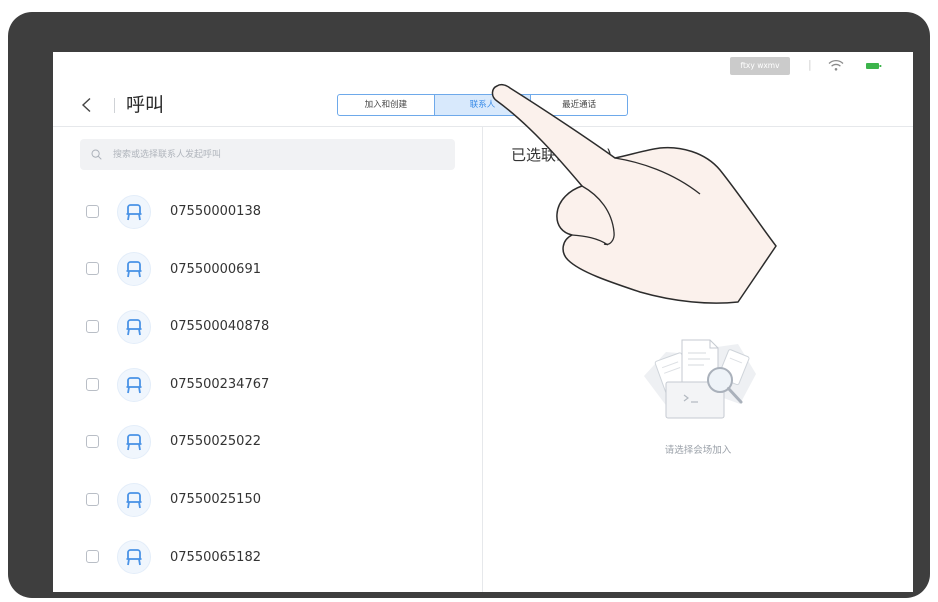 Image resolution: width=938 pixels, height=602 pixels. What do you see at coordinates (87, 105) in the screenshot?
I see `chevron-left-icon` at bounding box center [87, 105].